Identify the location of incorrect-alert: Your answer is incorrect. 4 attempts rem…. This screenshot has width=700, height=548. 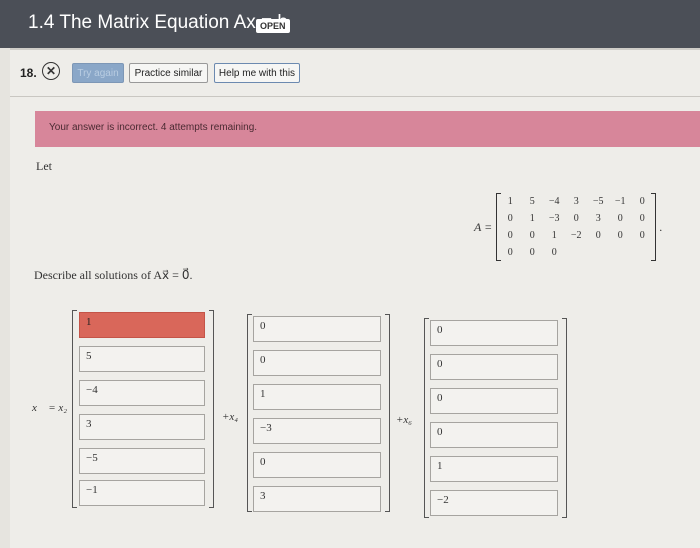
(367, 129).